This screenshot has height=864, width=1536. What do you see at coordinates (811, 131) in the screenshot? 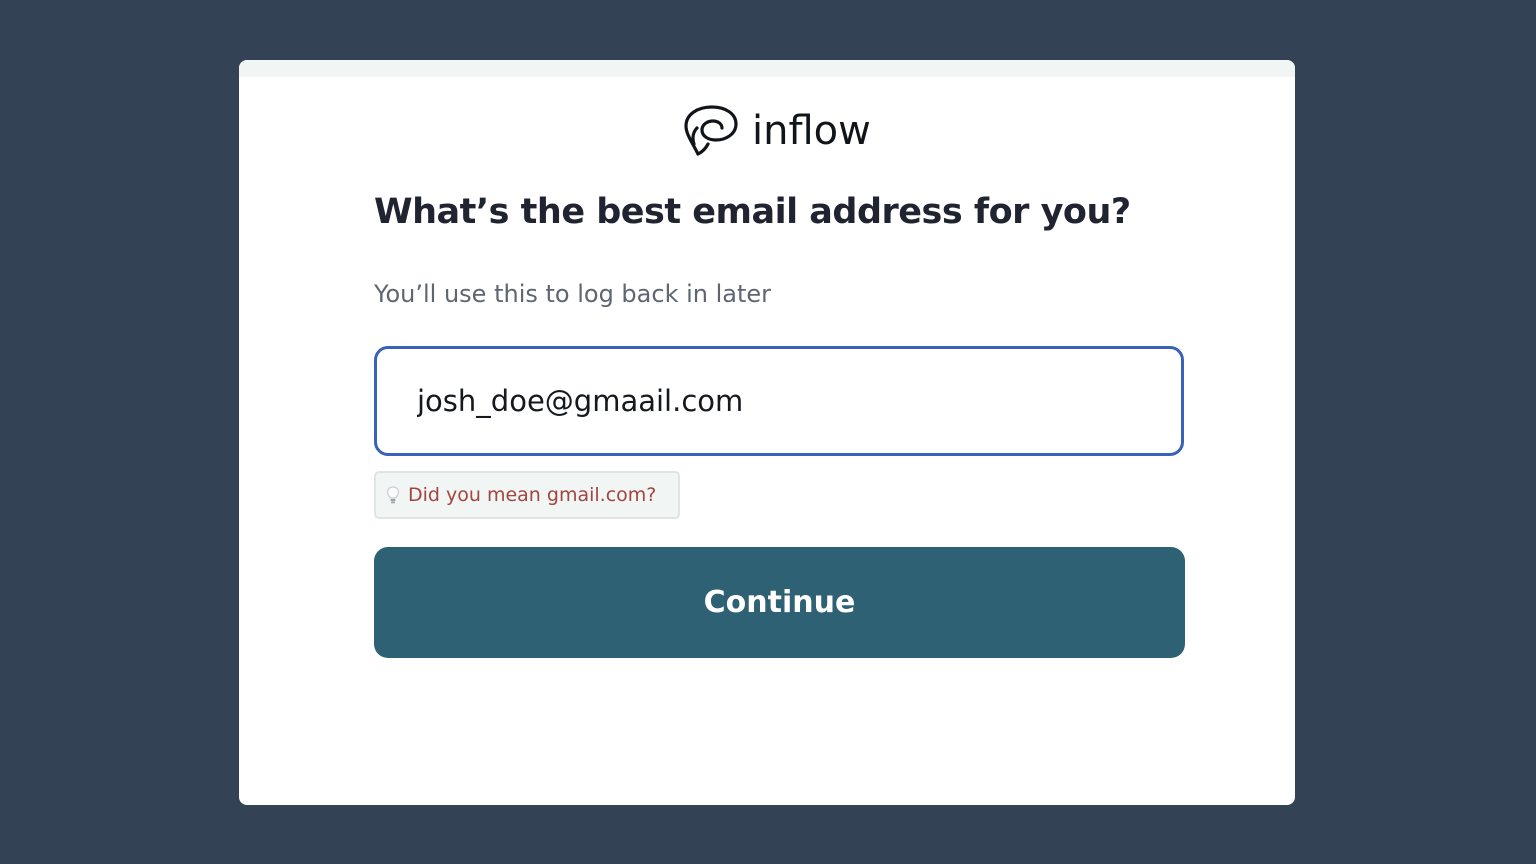
I see `brand-name: inflow` at bounding box center [811, 131].